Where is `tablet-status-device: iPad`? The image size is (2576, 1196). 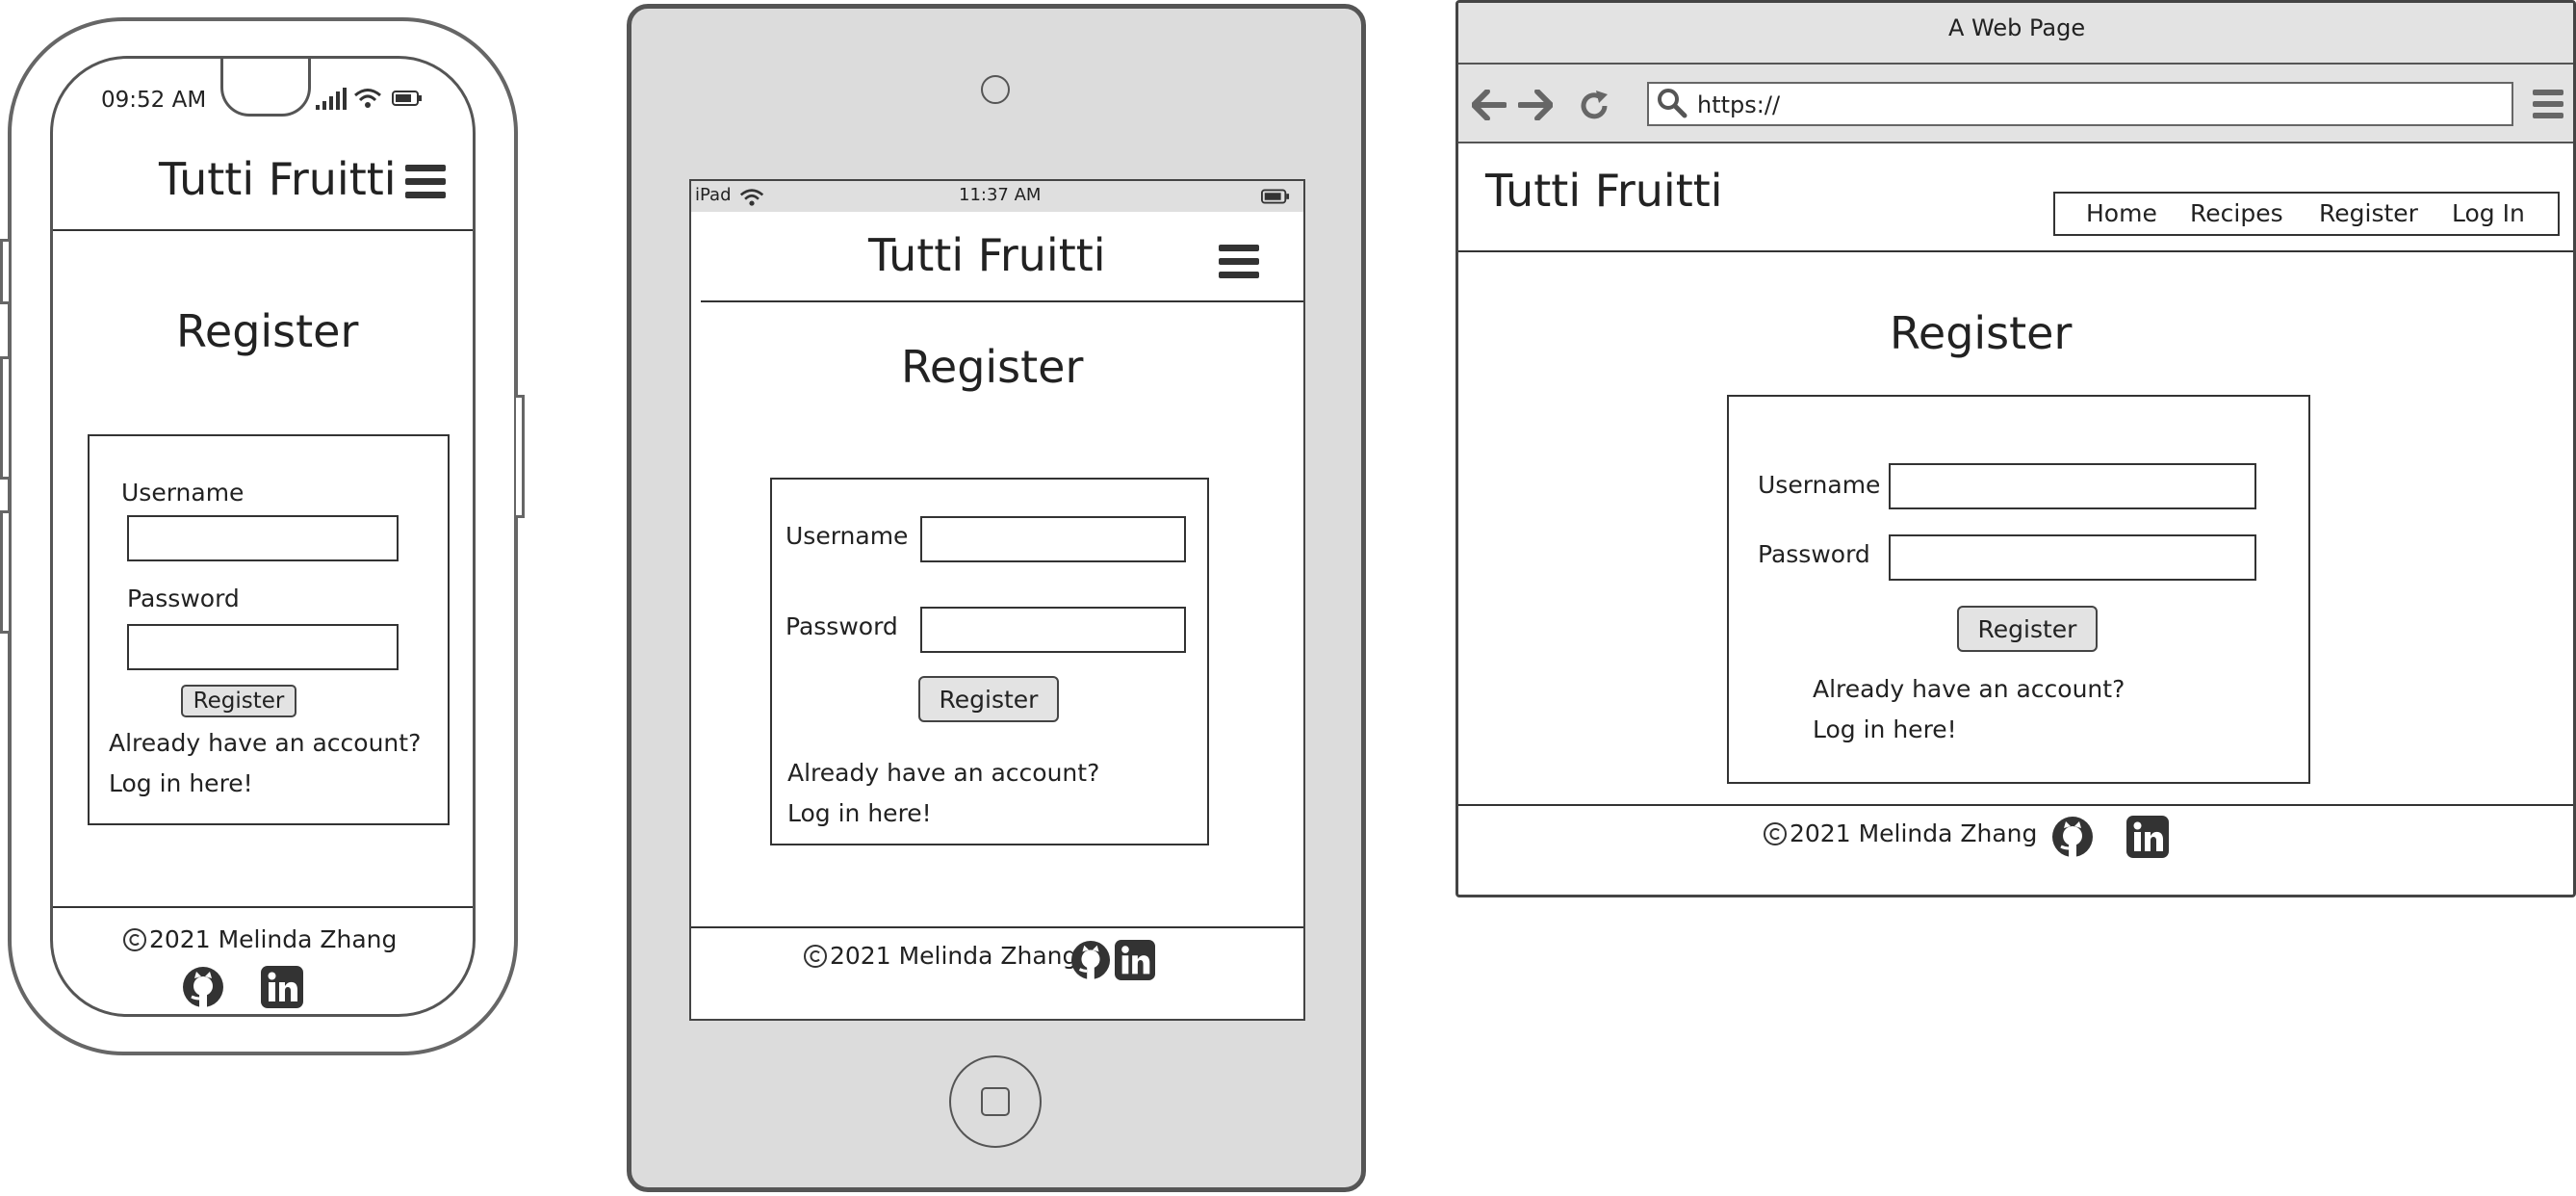
tablet-status-device: iPad is located at coordinates (714, 195).